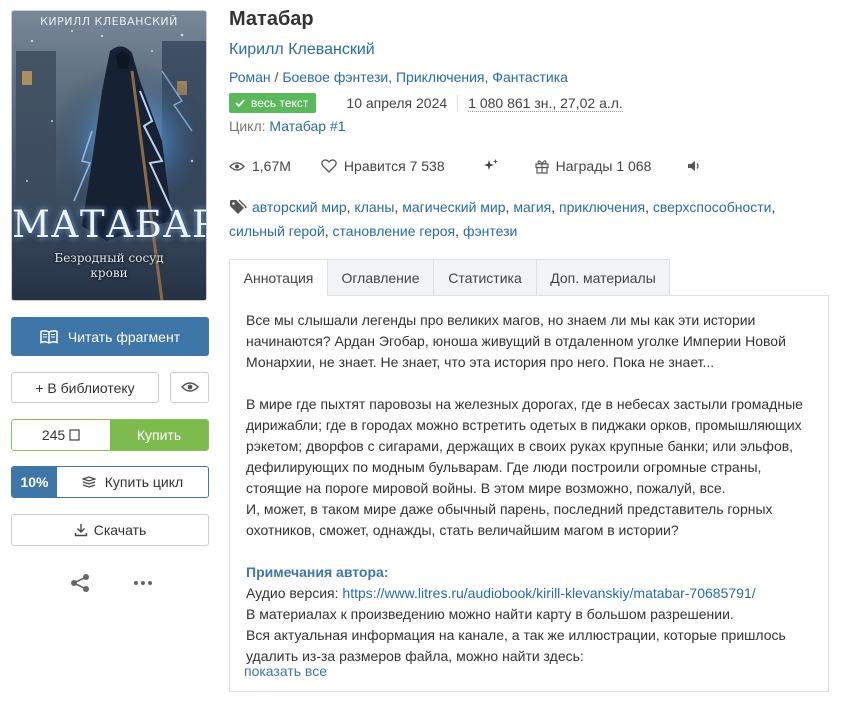 This screenshot has width=849, height=703. What do you see at coordinates (109, 265) in the screenshot?
I see `cover-subtitle: Безродный сосуд крови` at bounding box center [109, 265].